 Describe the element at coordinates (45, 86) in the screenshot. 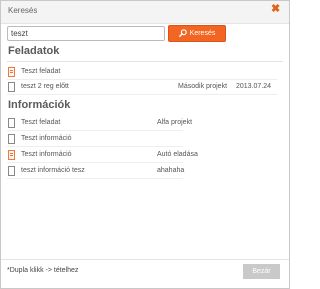

I see `task-name: teszt 2 reg előtt` at that location.